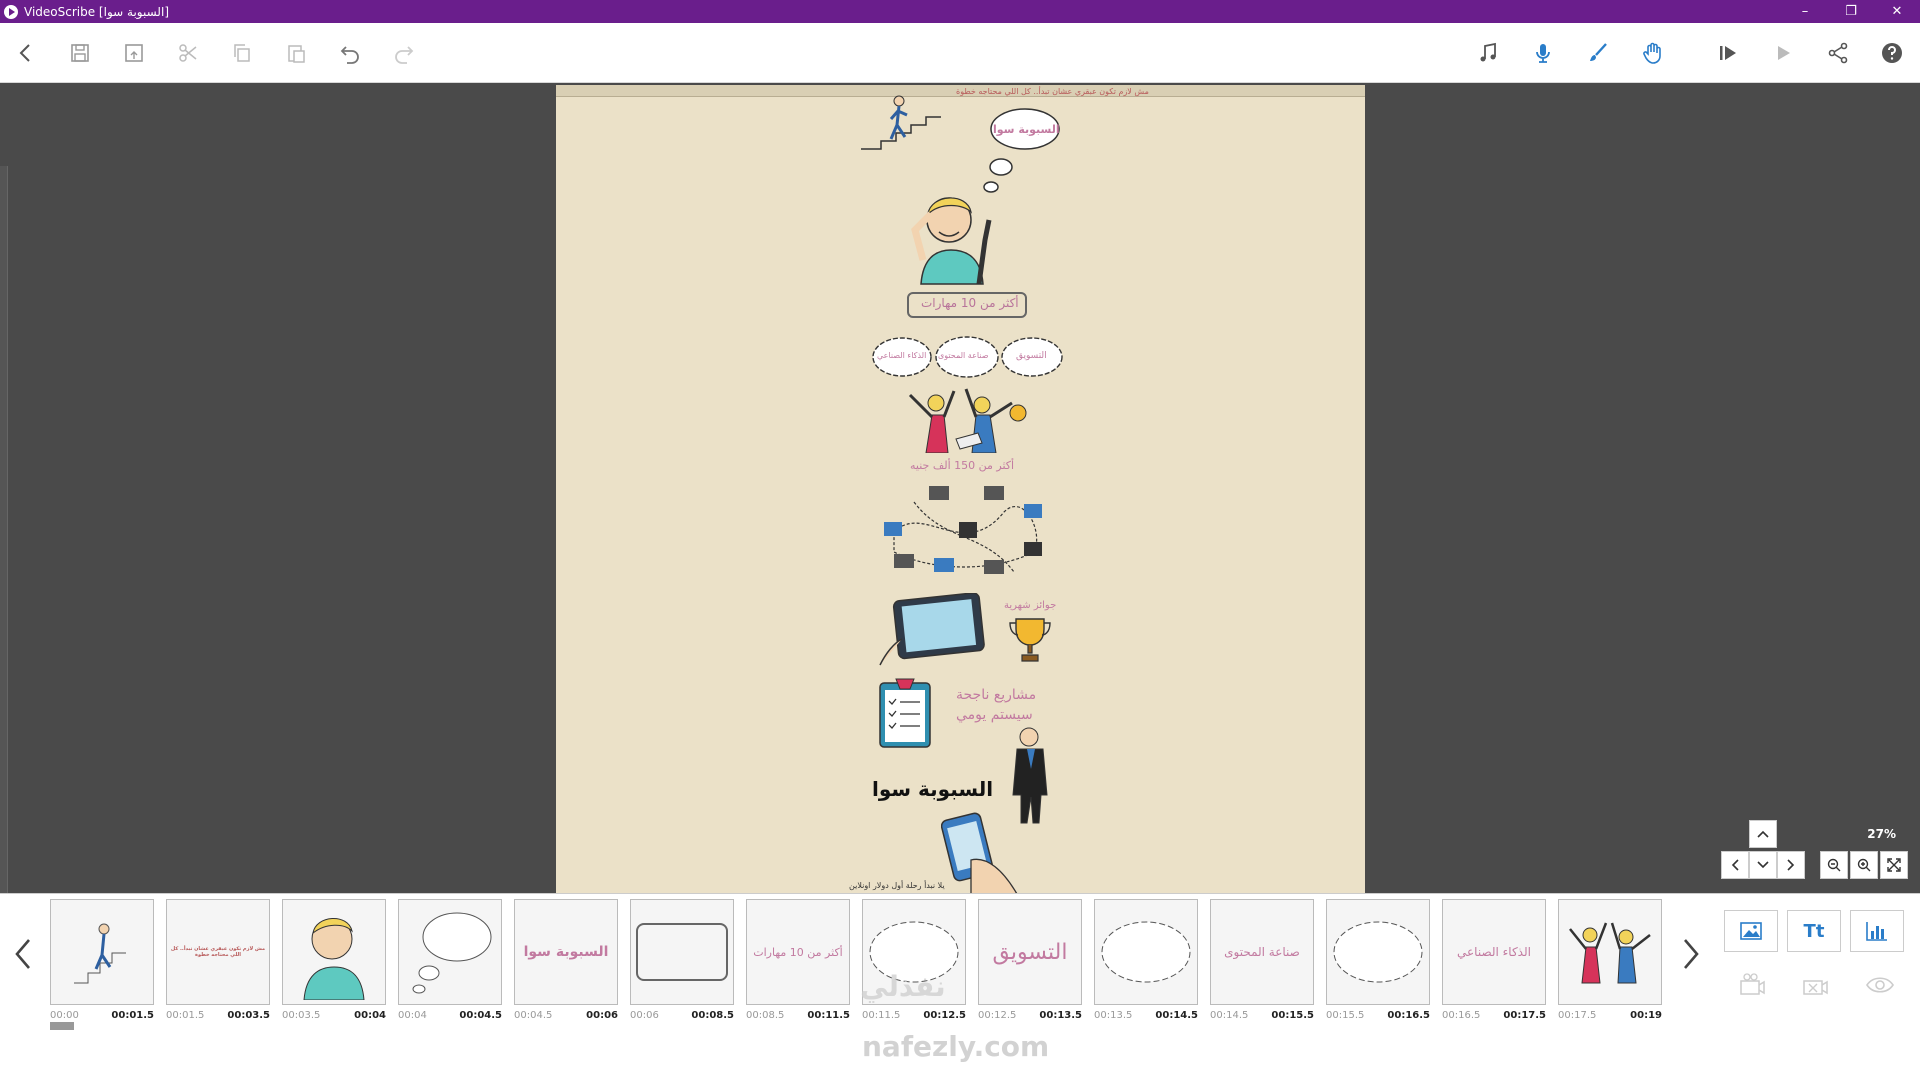  I want to click on celebrating-people-image, so click(967, 420).